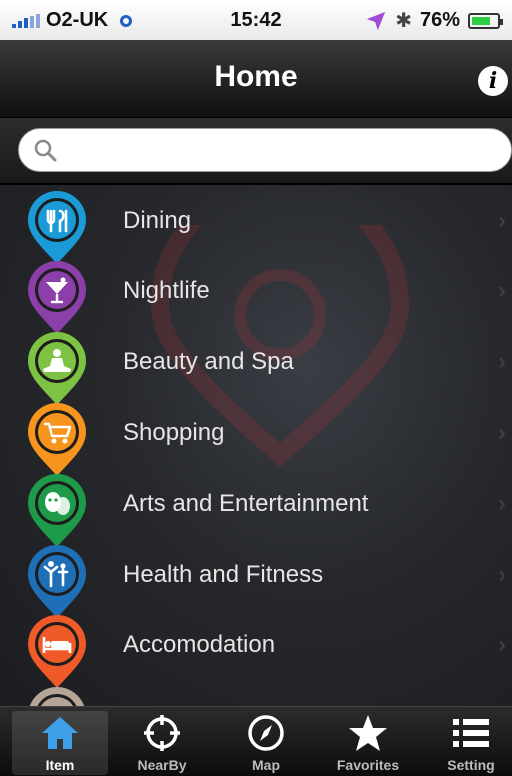 This screenshot has height=776, width=512. I want to click on crosshair-icon, so click(162, 733).